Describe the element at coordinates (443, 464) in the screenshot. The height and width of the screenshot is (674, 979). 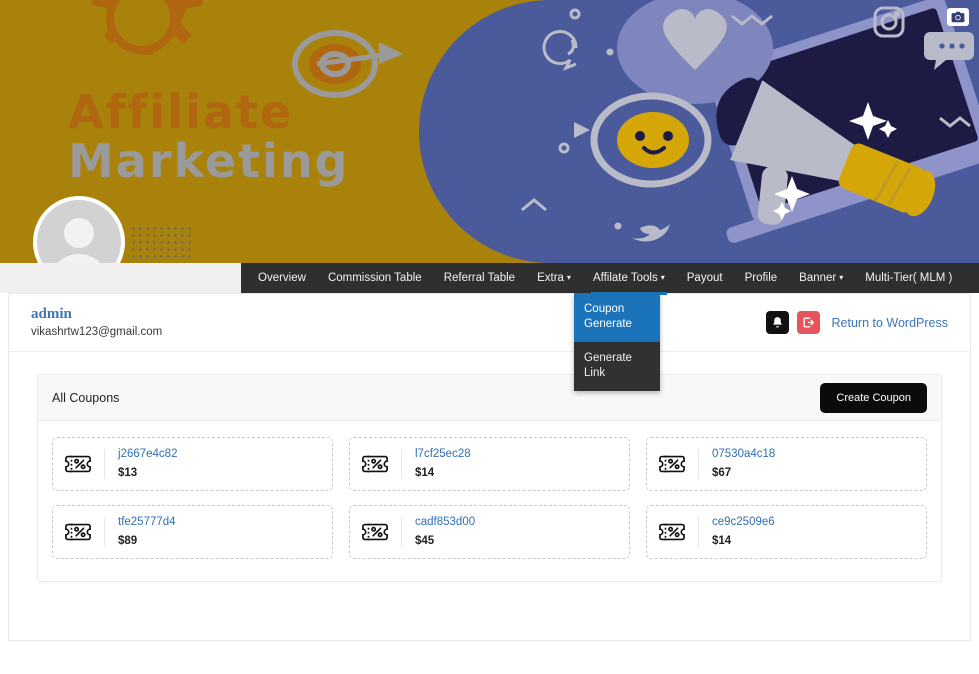
I see `coupon-meta: l7cf25ec28 $14` at that location.